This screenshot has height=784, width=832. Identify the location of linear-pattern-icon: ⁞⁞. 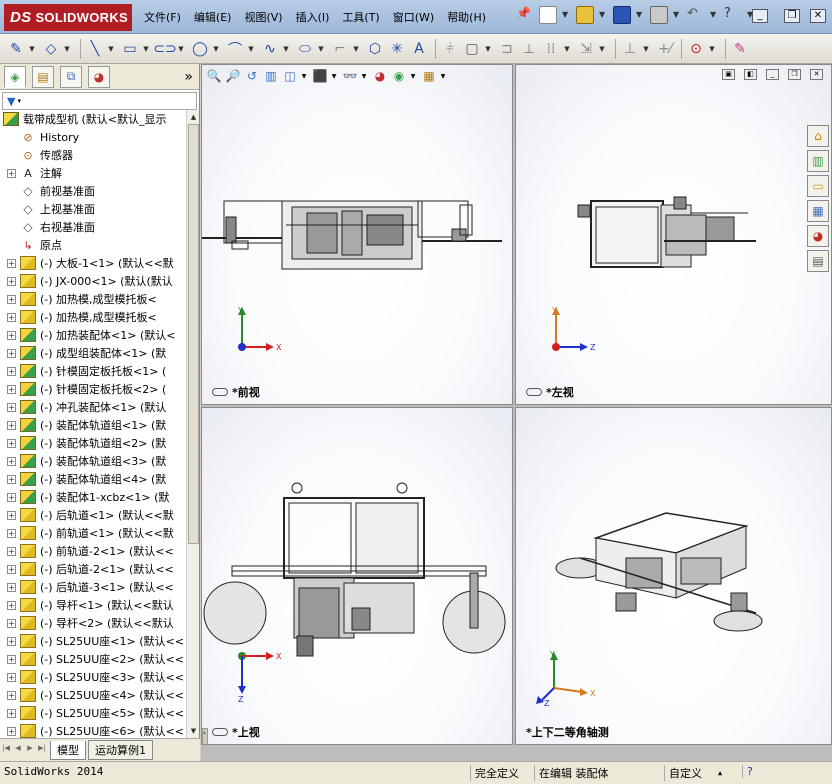
(551, 49).